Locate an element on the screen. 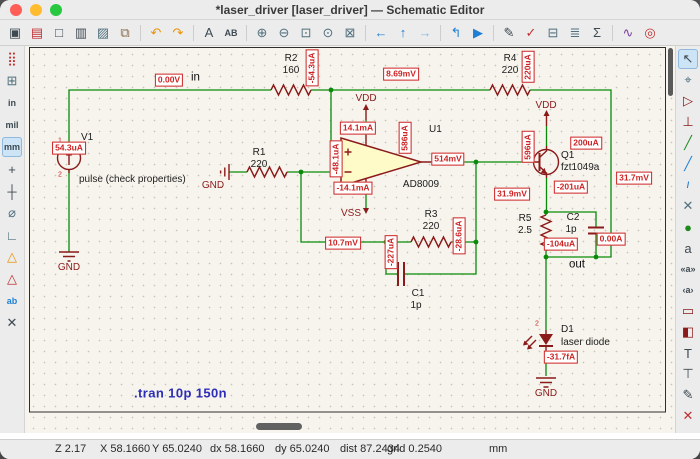 The image size is (700, 459). vdd-symbol-u1 is located at coordinates (366, 112).